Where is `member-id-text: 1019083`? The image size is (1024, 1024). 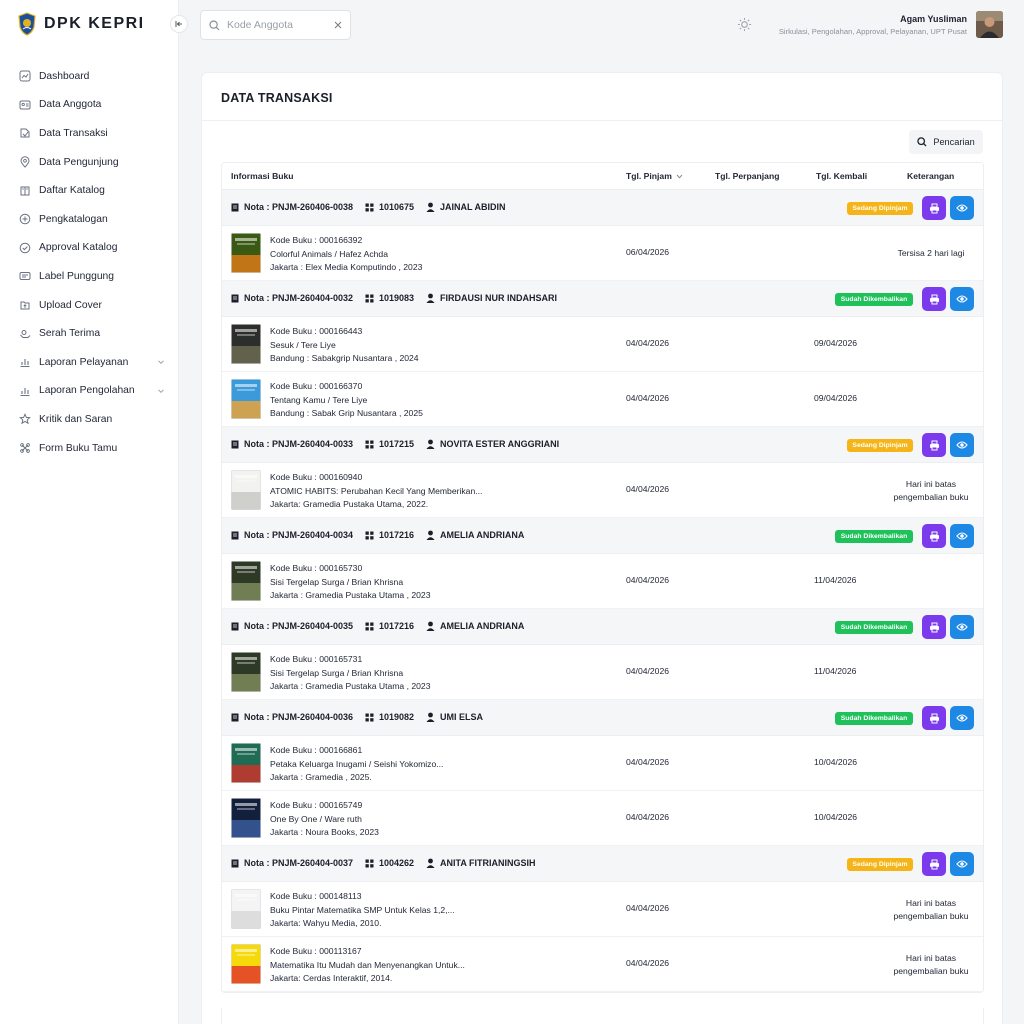
member-id-text: 1019083 is located at coordinates (397, 298).